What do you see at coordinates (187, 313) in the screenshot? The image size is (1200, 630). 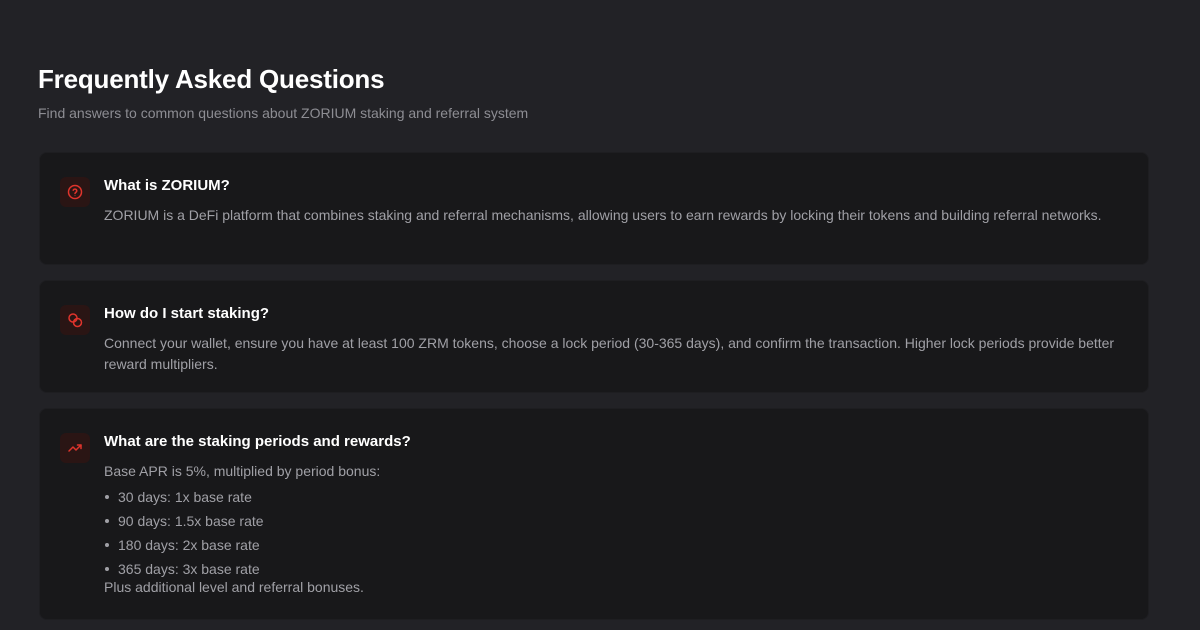 I see `faq-question: How do I start staking?` at bounding box center [187, 313].